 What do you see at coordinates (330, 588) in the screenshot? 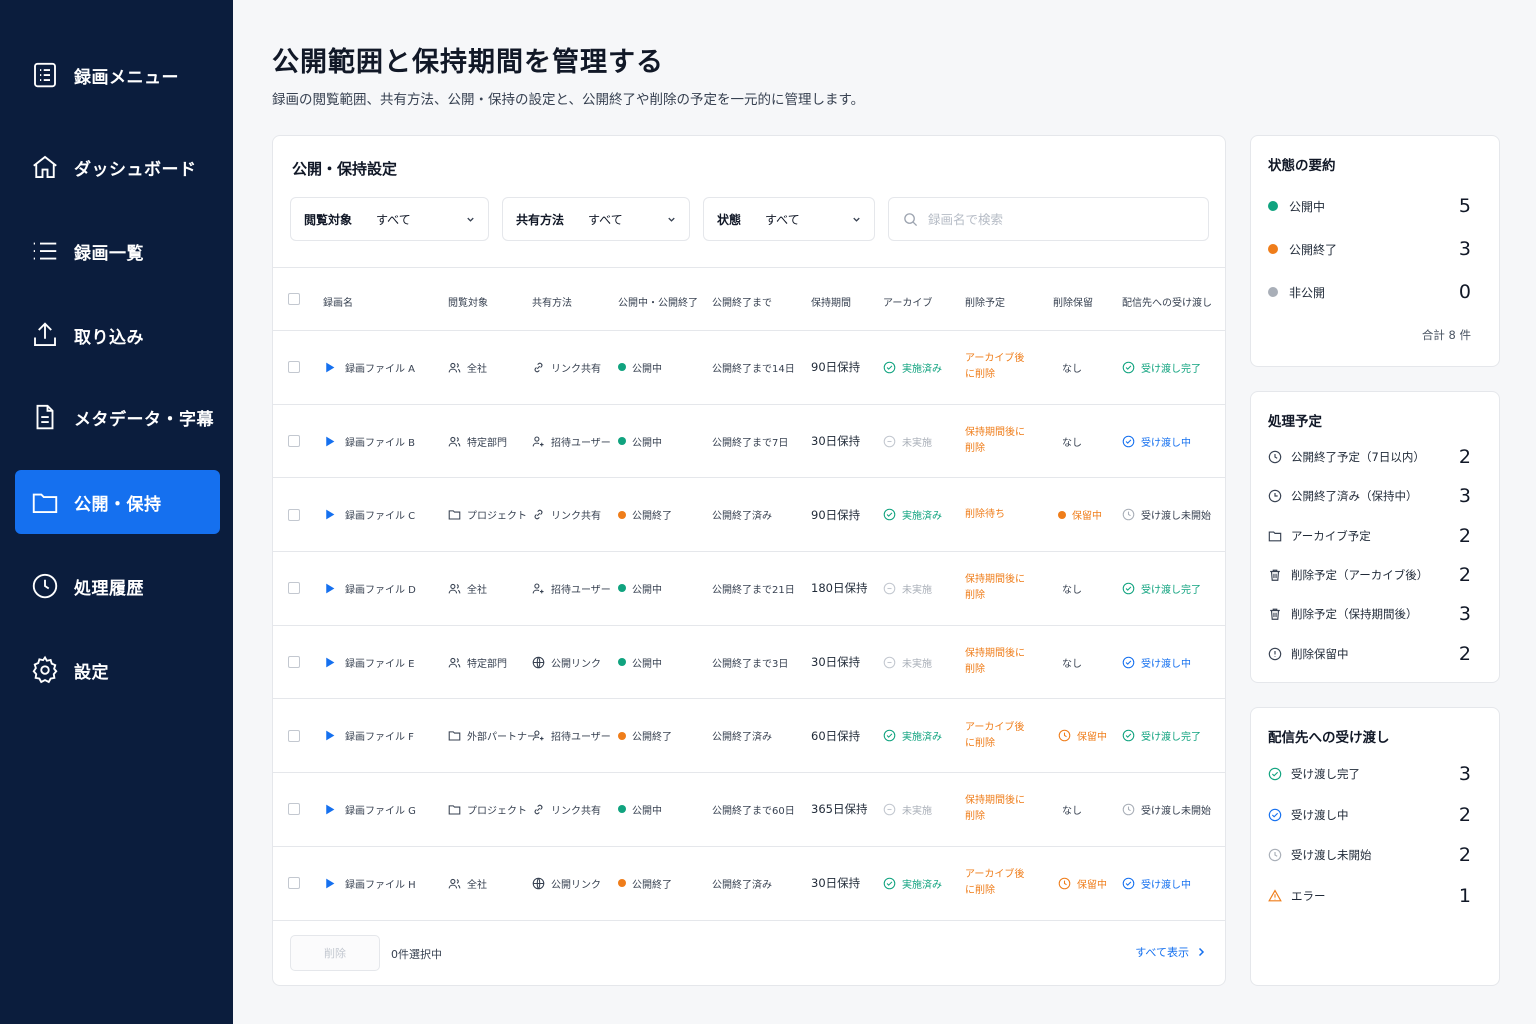
I see `play-icon` at bounding box center [330, 588].